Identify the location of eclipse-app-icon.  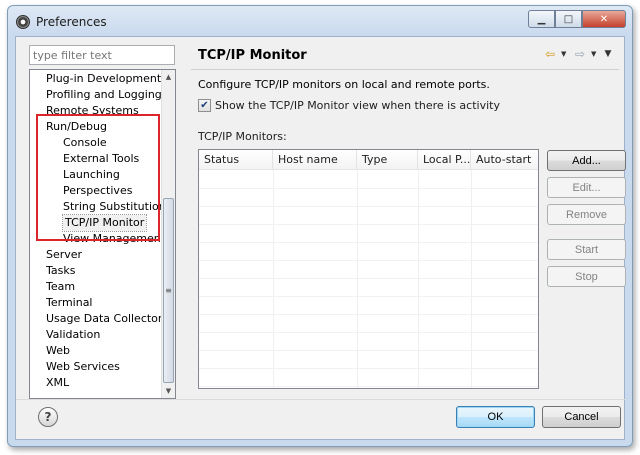
(23, 22).